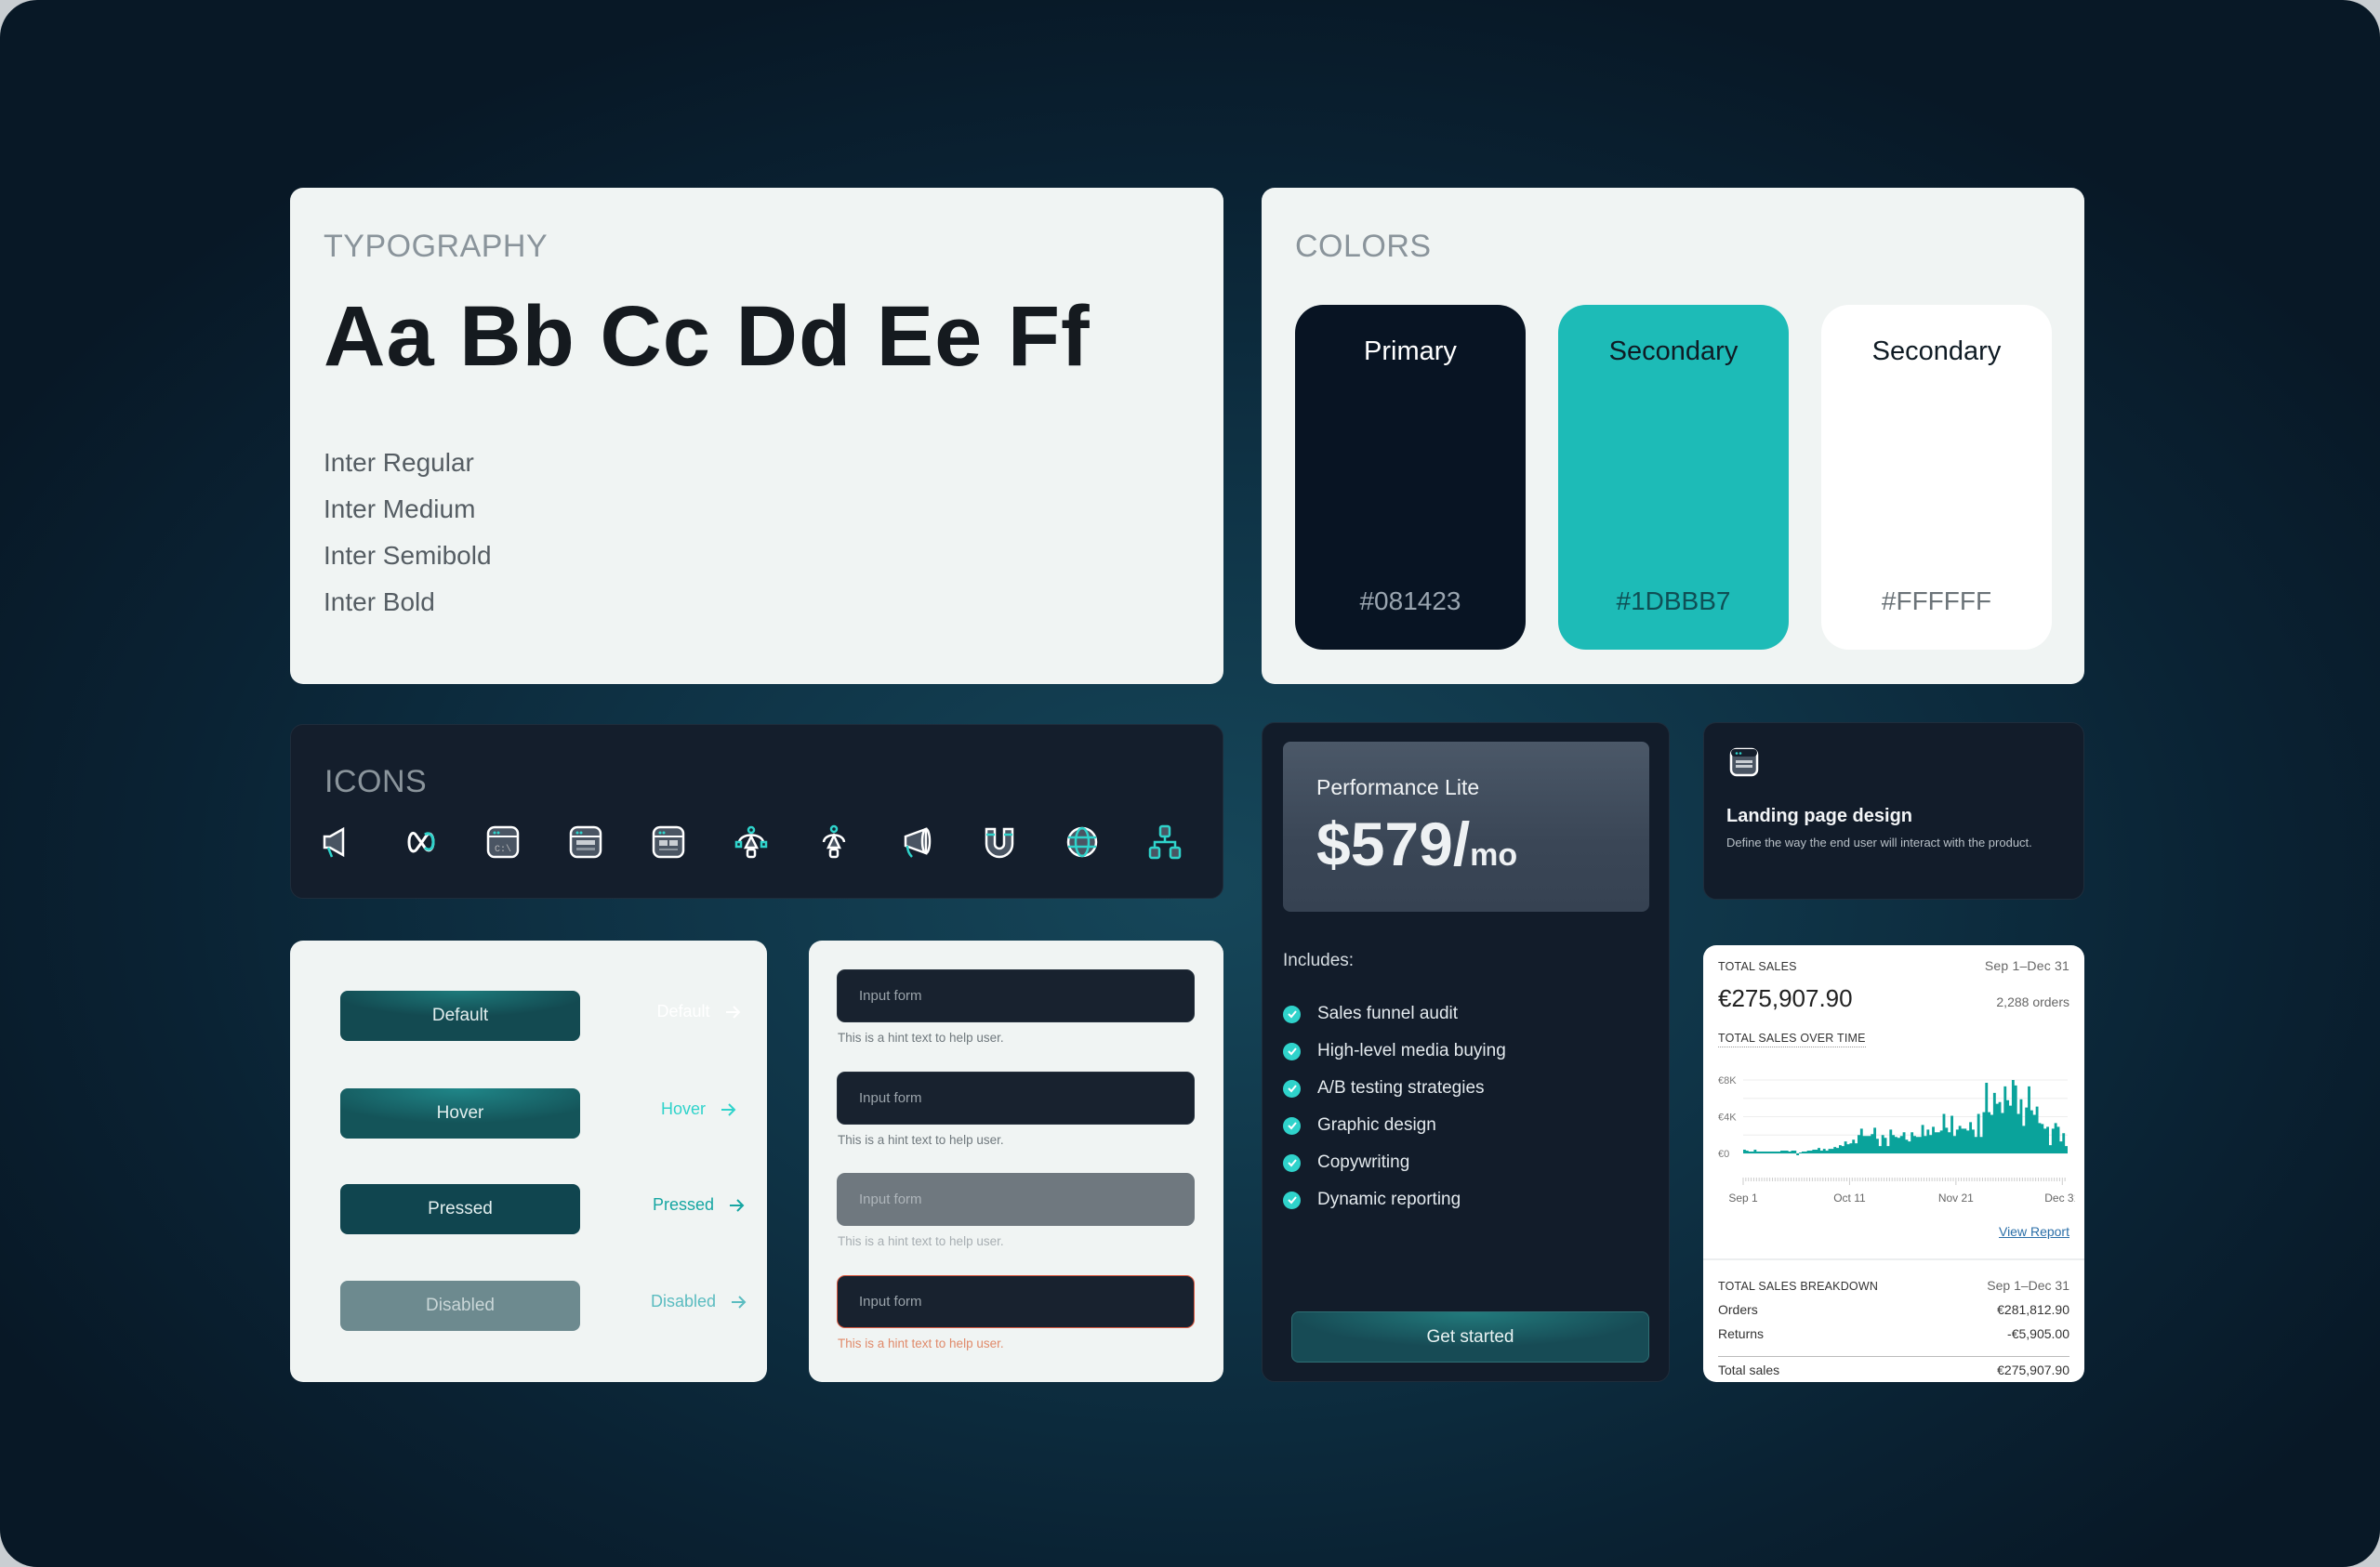 This screenshot has width=2380, height=1567. Describe the element at coordinates (1727, 1080) in the screenshot. I see `y-tick-label: €8K` at that location.